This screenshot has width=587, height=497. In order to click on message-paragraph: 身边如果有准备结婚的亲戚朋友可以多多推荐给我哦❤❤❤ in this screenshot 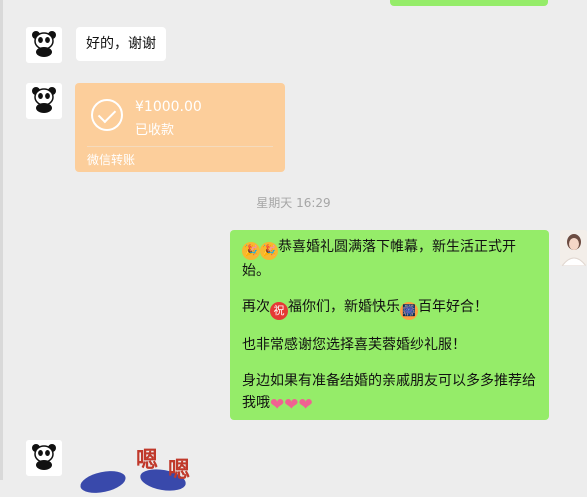, I will do `click(389, 392)`.